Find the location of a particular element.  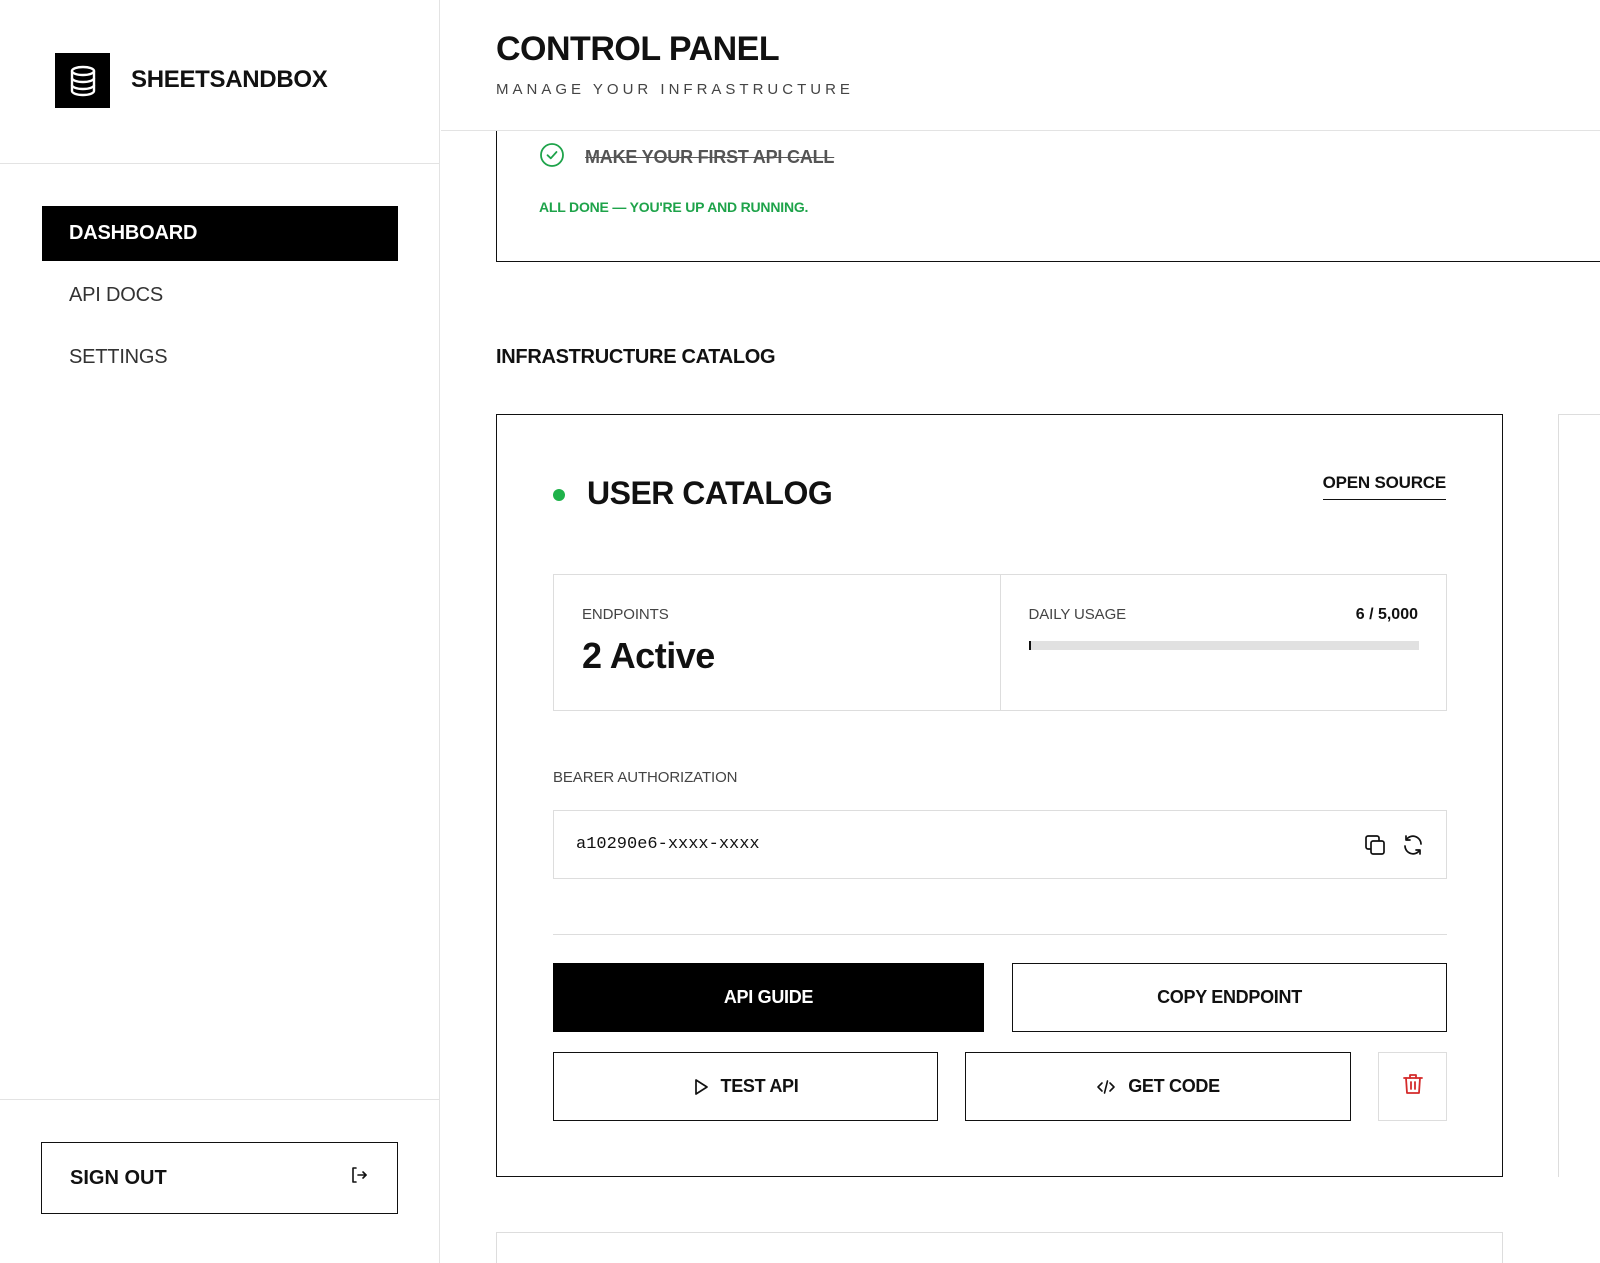

delete-button is located at coordinates (1412, 1086).